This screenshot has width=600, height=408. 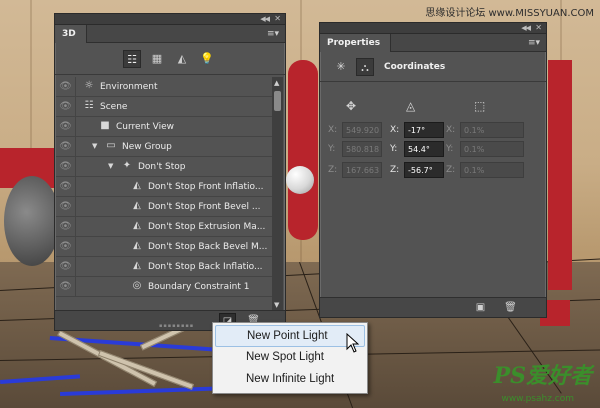 What do you see at coordinates (105, 125) in the screenshot?
I see `camera-icon: ■` at bounding box center [105, 125].